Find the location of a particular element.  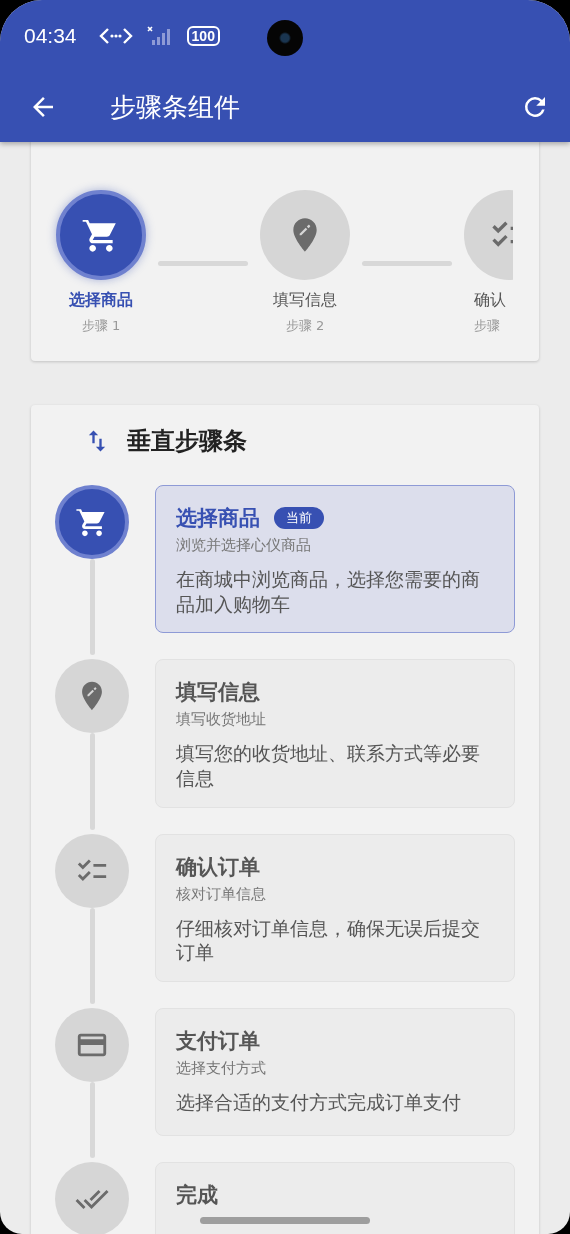

signal-icon is located at coordinates (159, 36).